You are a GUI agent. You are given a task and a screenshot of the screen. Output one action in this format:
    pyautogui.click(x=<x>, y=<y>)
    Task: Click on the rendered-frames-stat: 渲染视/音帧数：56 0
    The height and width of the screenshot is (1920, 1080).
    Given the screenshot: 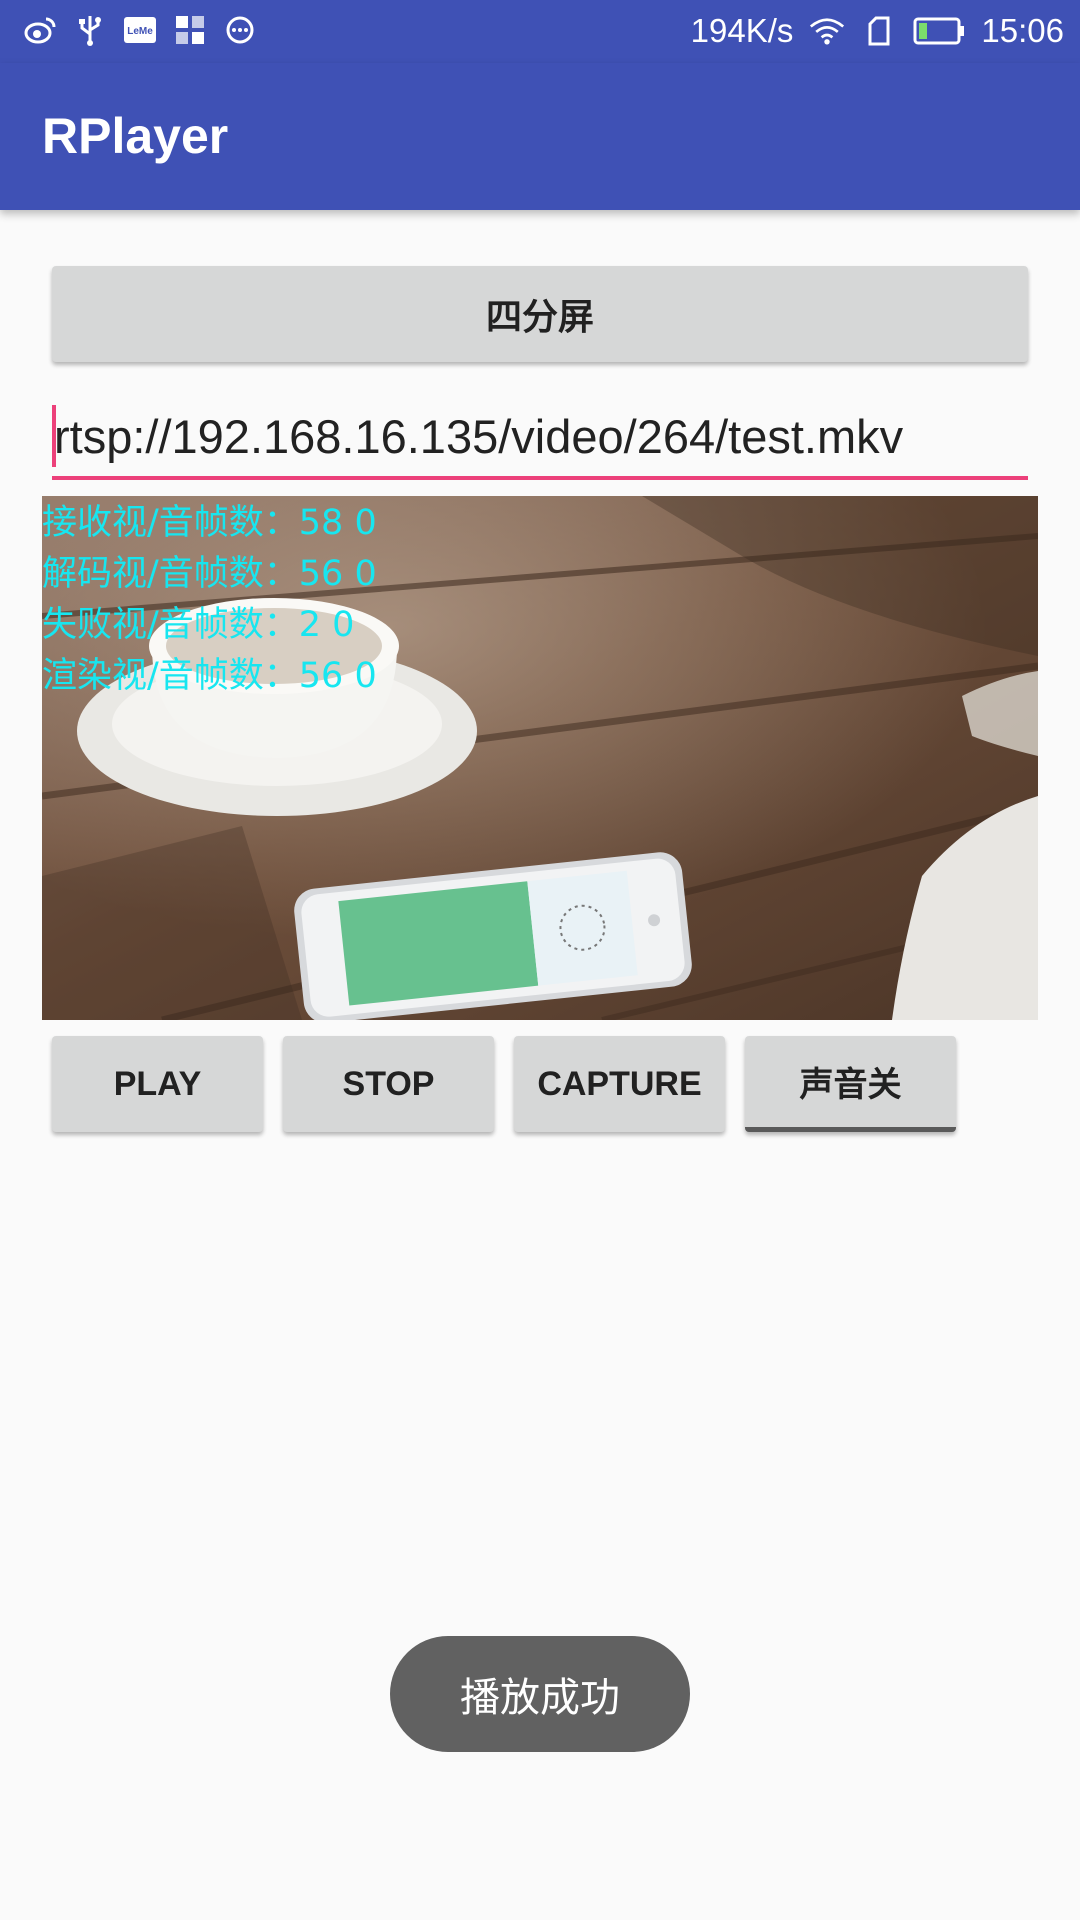 What is the action you would take?
    pyautogui.click(x=209, y=676)
    